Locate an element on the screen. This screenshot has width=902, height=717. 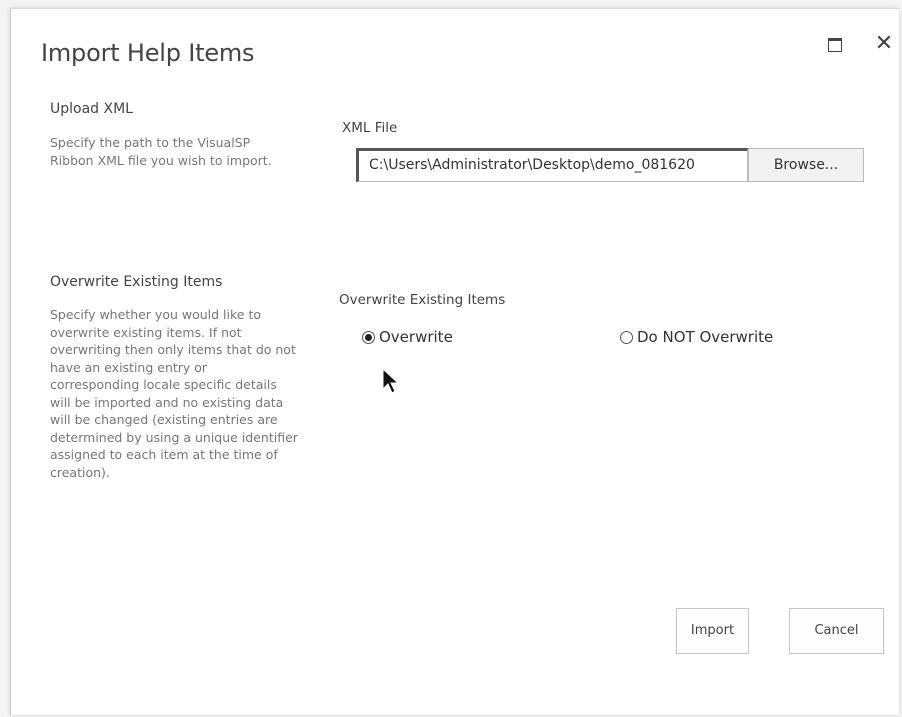
maximize-icon is located at coordinates (835, 45).